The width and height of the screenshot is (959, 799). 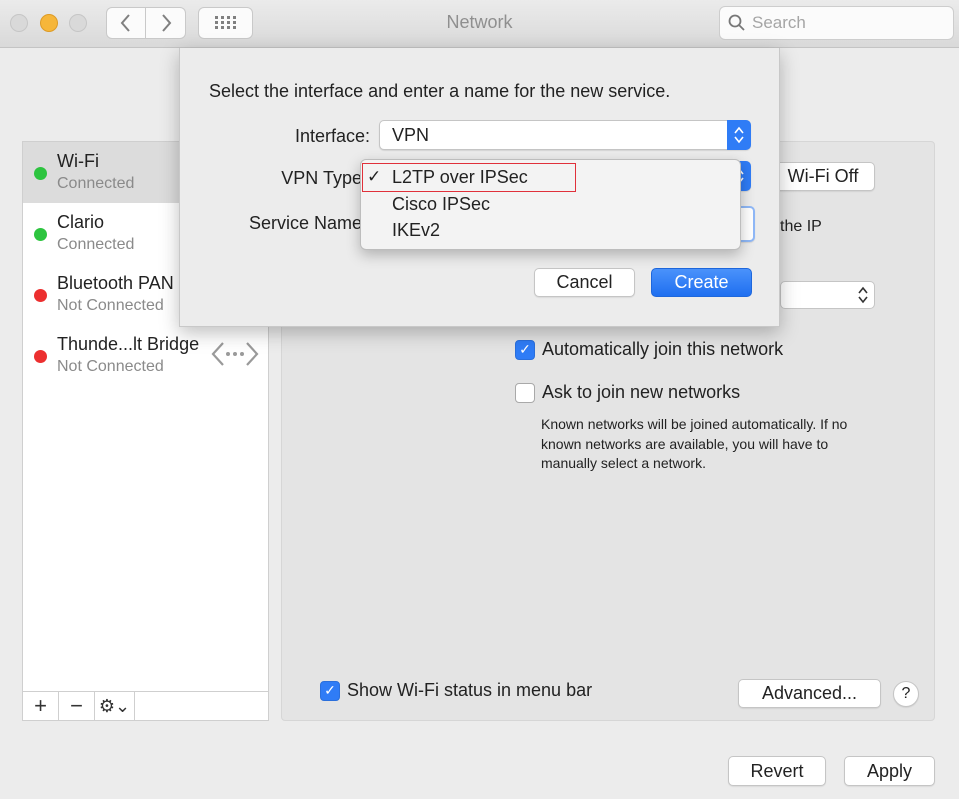 I want to click on menu-item-ikev2: IKEv2, so click(x=550, y=230).